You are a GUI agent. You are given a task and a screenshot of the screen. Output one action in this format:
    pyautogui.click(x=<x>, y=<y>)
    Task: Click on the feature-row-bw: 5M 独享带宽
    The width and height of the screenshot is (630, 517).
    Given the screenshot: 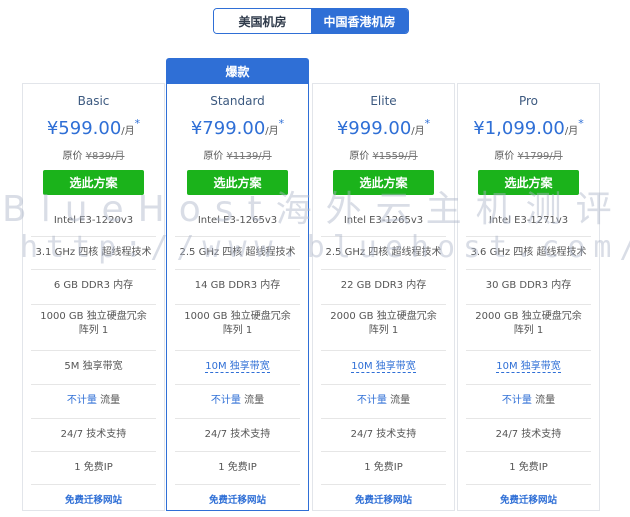 What is the action you would take?
    pyautogui.click(x=93, y=365)
    